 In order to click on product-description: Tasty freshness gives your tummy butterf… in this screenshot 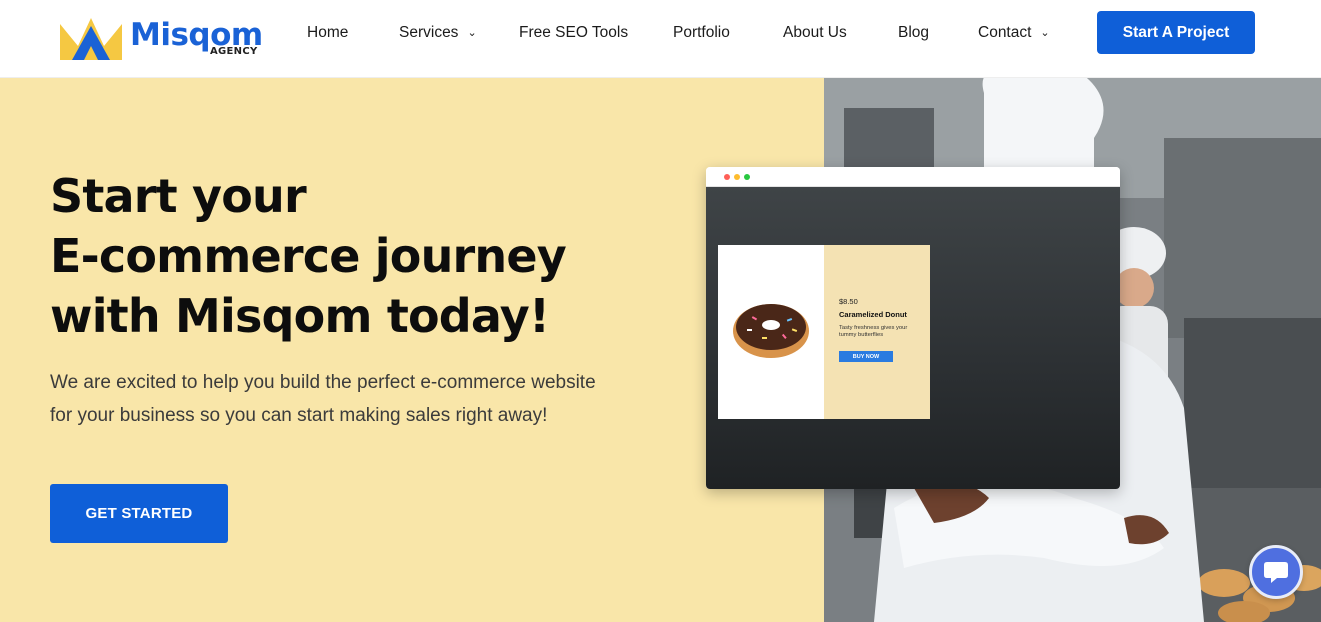, I will do `click(873, 331)`.